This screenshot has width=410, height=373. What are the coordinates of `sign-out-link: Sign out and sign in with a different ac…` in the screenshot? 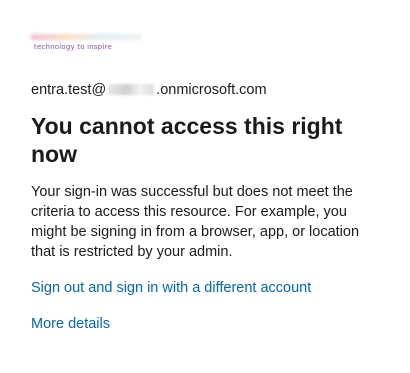 It's located at (211, 288).